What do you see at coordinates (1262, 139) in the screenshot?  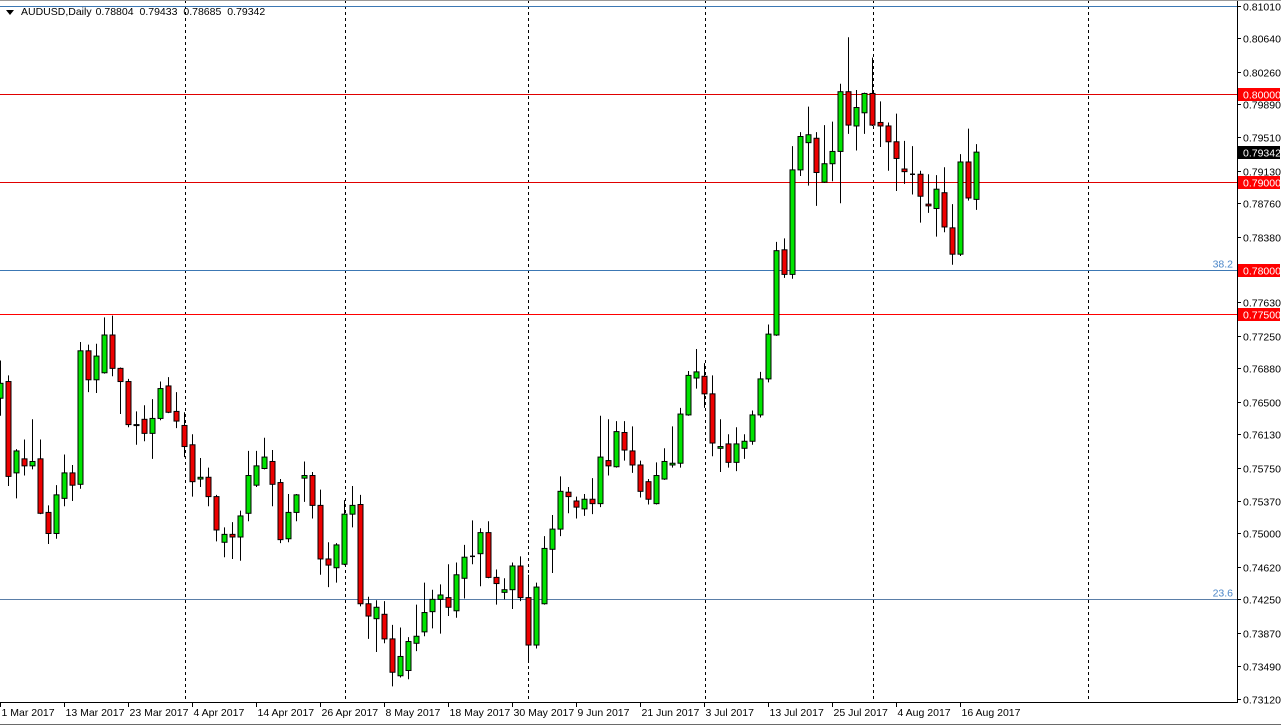 I see `price-tick-label: 0.79510` at bounding box center [1262, 139].